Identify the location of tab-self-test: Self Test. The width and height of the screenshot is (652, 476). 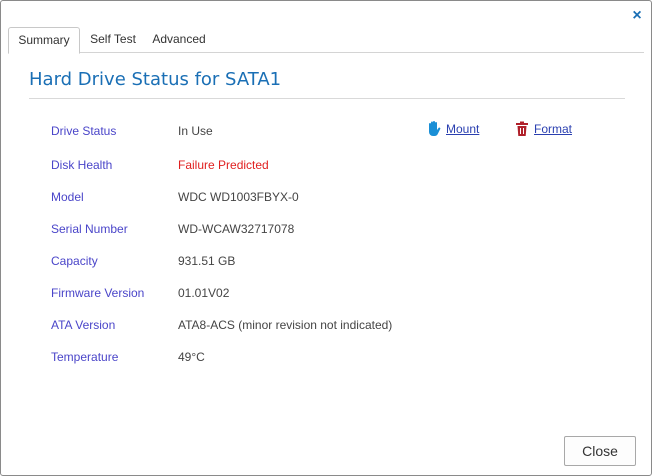
(113, 40).